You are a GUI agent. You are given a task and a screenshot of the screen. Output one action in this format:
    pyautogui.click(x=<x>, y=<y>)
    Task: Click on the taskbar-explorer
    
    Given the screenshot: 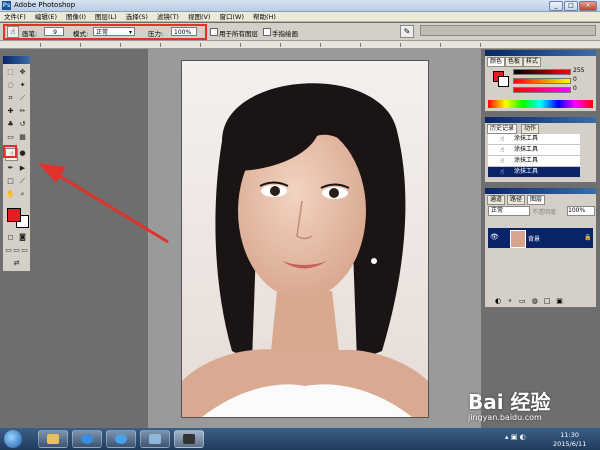 What is the action you would take?
    pyautogui.click(x=53, y=439)
    